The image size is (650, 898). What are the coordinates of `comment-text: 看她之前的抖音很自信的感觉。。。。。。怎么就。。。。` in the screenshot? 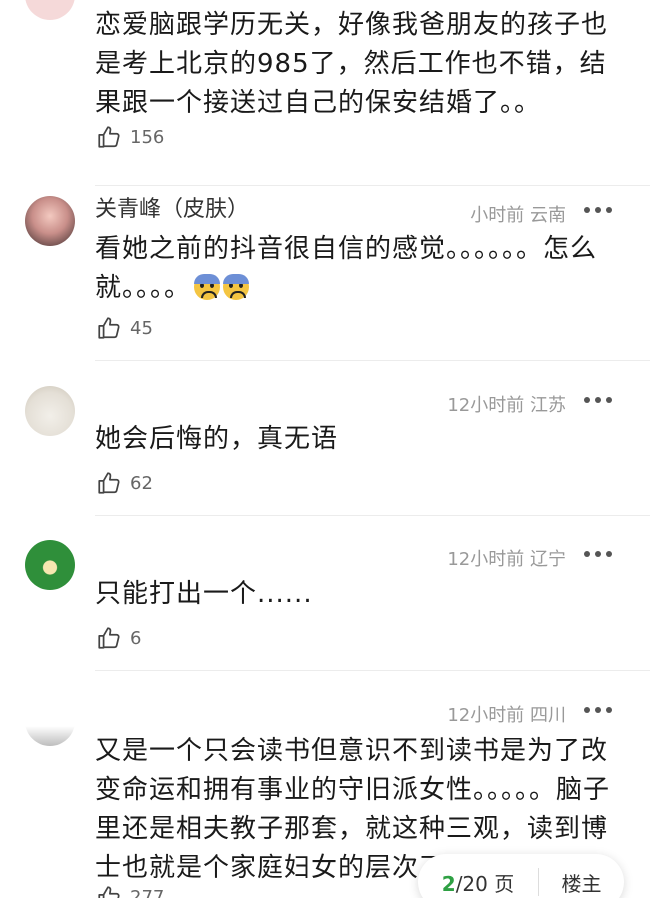 It's located at (355, 269).